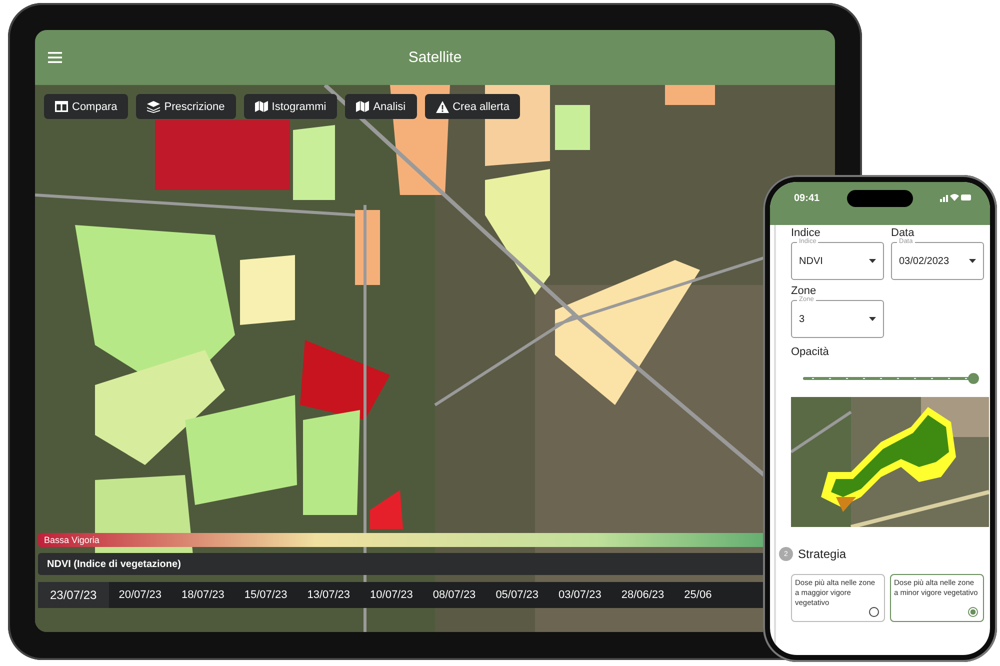 The image size is (1000, 666). What do you see at coordinates (804, 291) in the screenshot?
I see `field-heading: Zone` at bounding box center [804, 291].